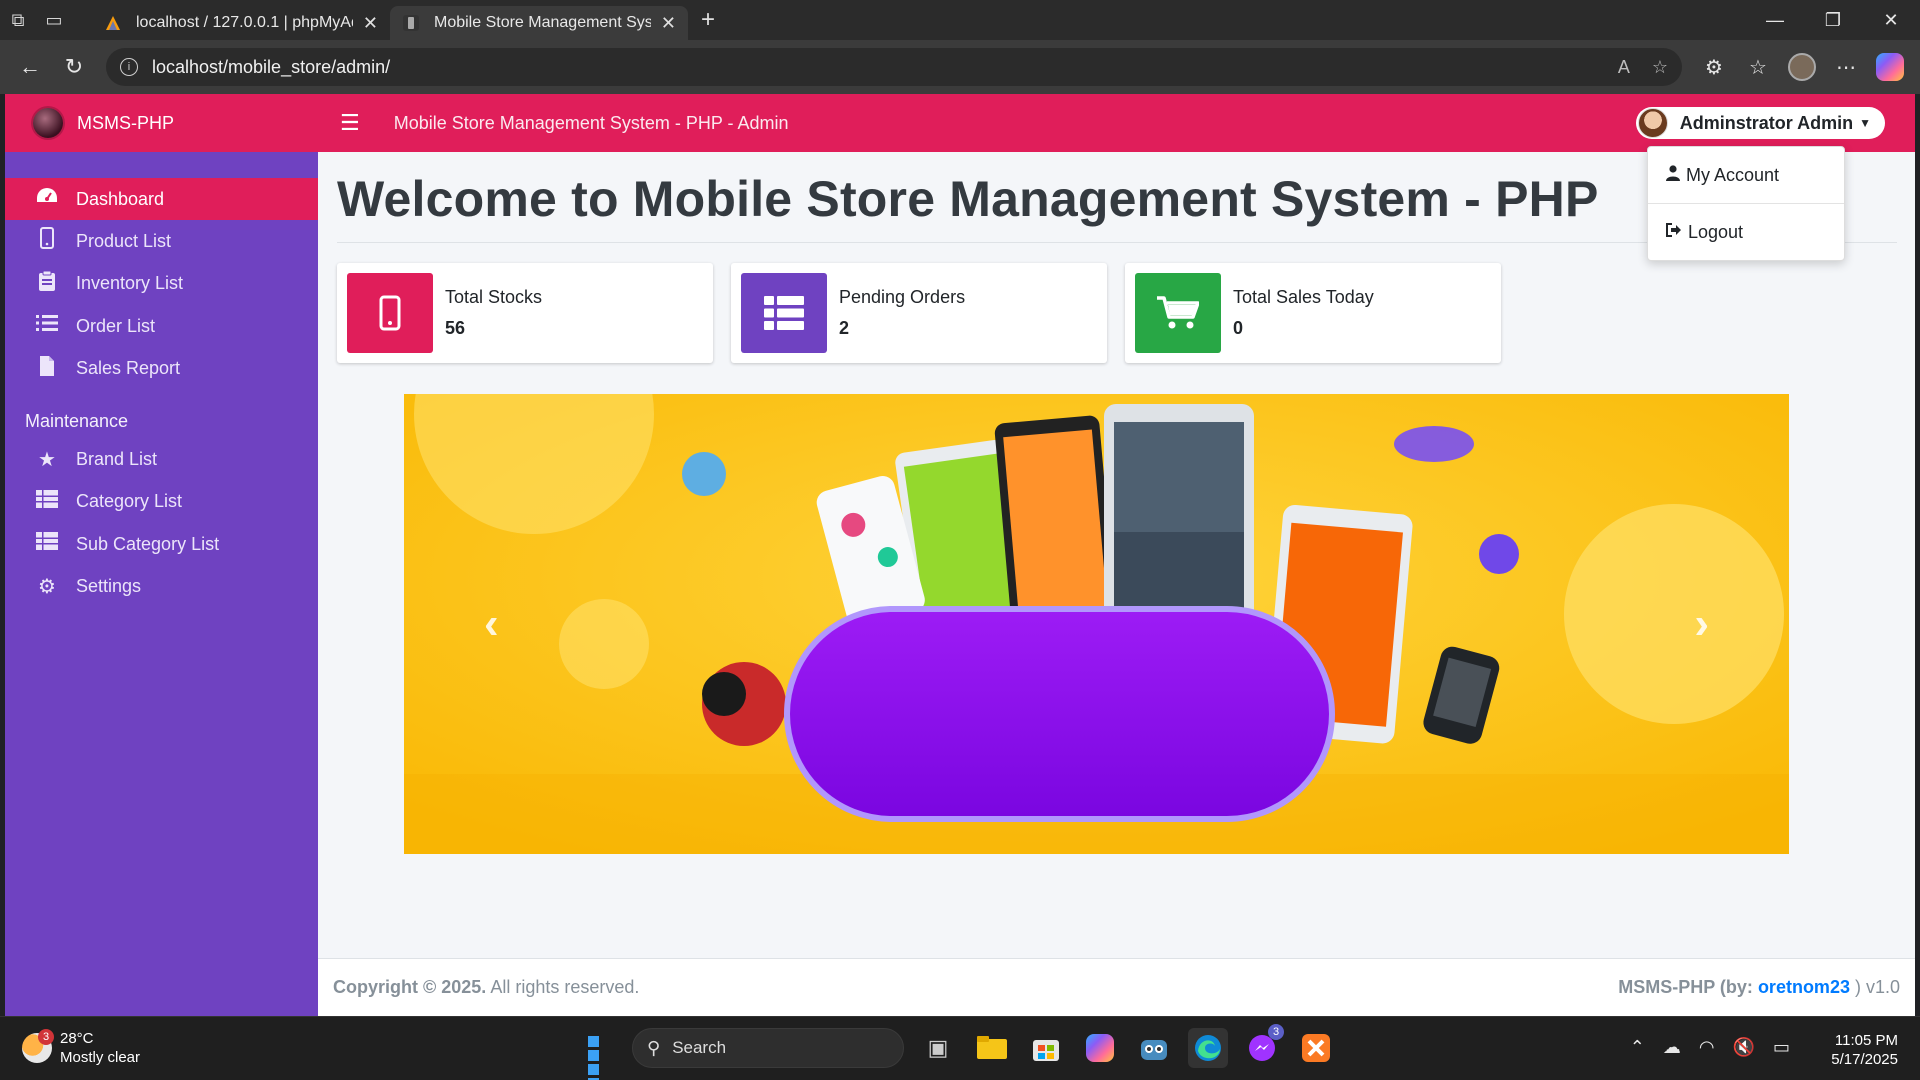  Describe the element at coordinates (1672, 1047) in the screenshot. I see `onedrive-icon: ☁` at that location.